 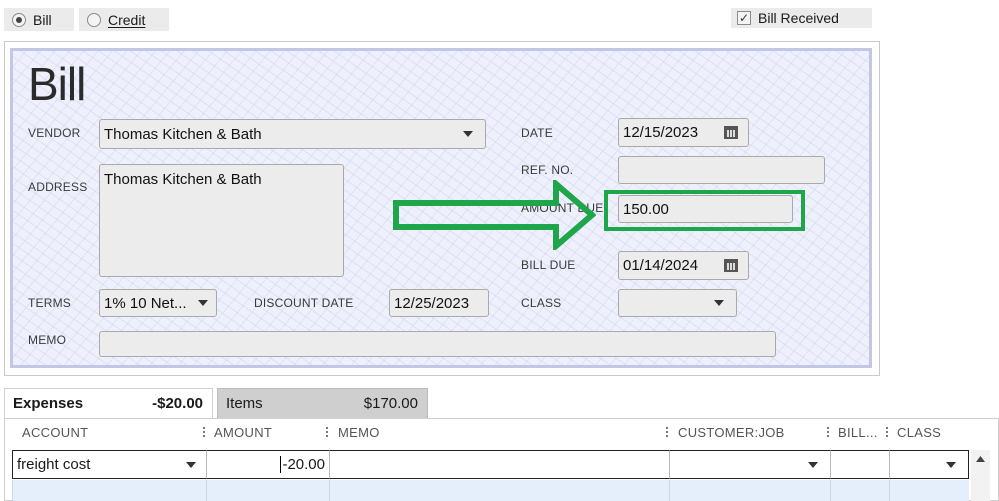 What do you see at coordinates (548, 265) in the screenshot?
I see `bill-due-label: BILL DUE` at bounding box center [548, 265].